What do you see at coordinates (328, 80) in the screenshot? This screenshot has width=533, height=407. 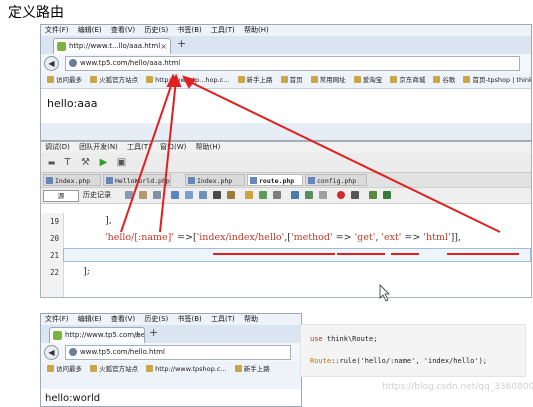 I see `bookmark-item: 常用网址` at bounding box center [328, 80].